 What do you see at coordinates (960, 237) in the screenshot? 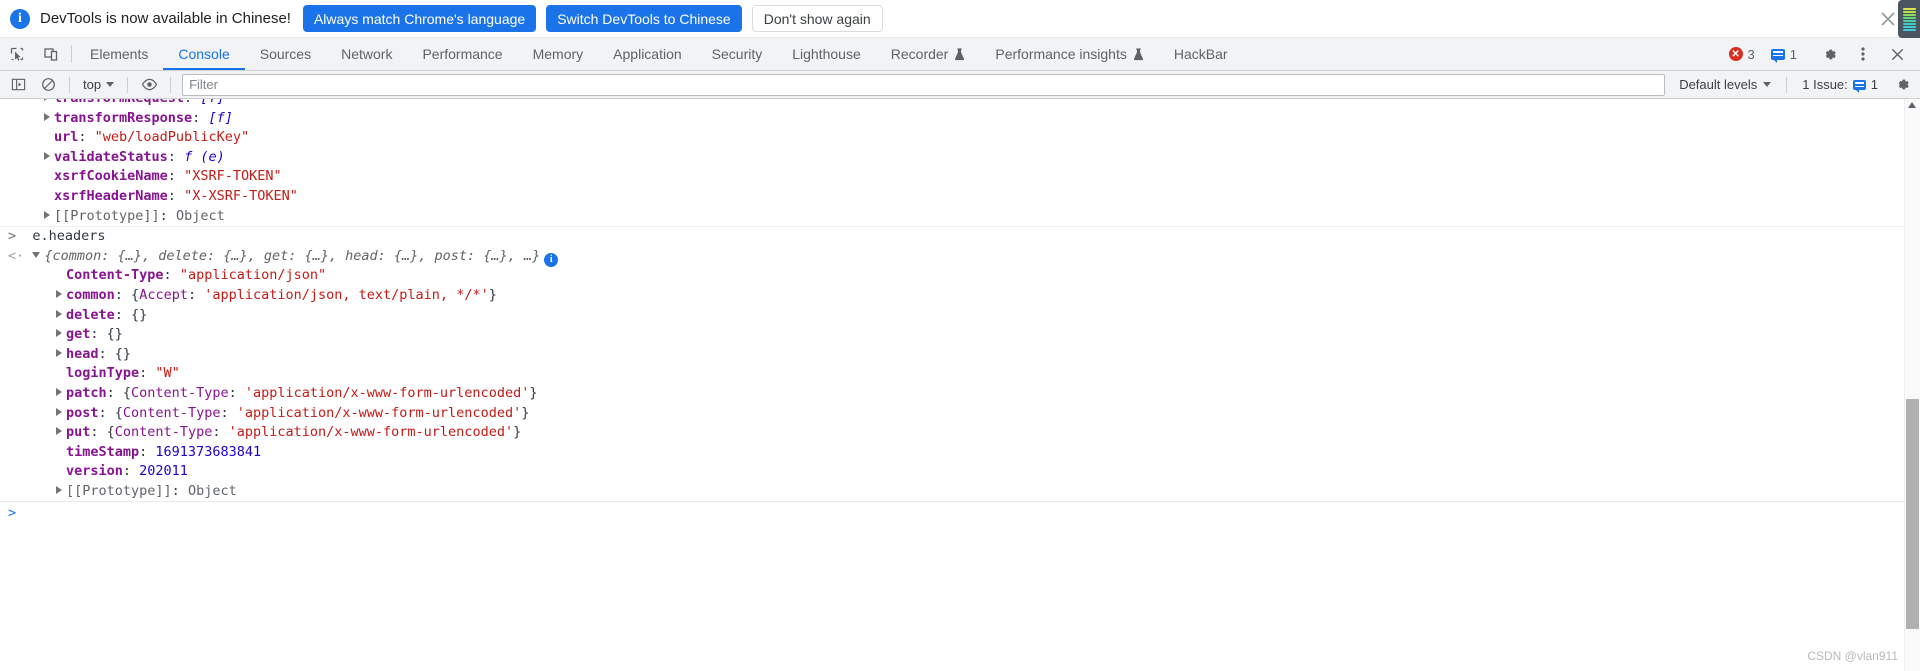
I see `console-command-echo: > e.headers` at bounding box center [960, 237].